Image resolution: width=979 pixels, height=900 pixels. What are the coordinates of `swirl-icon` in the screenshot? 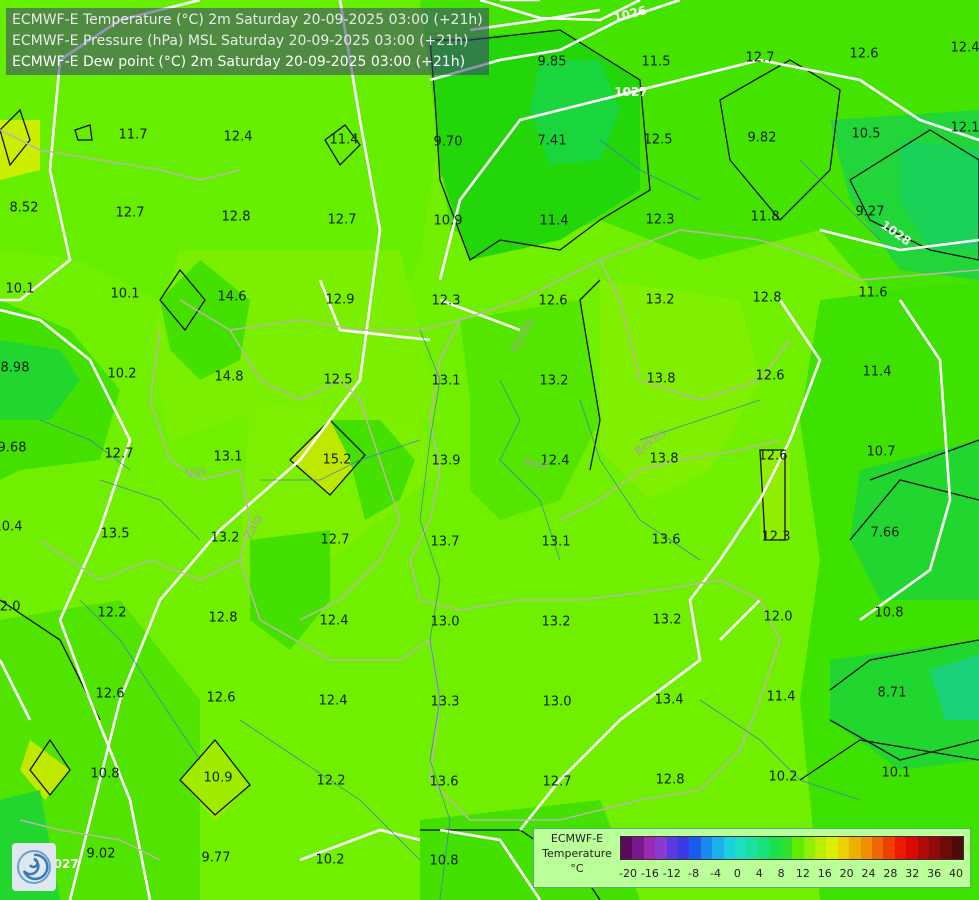 It's located at (34, 867).